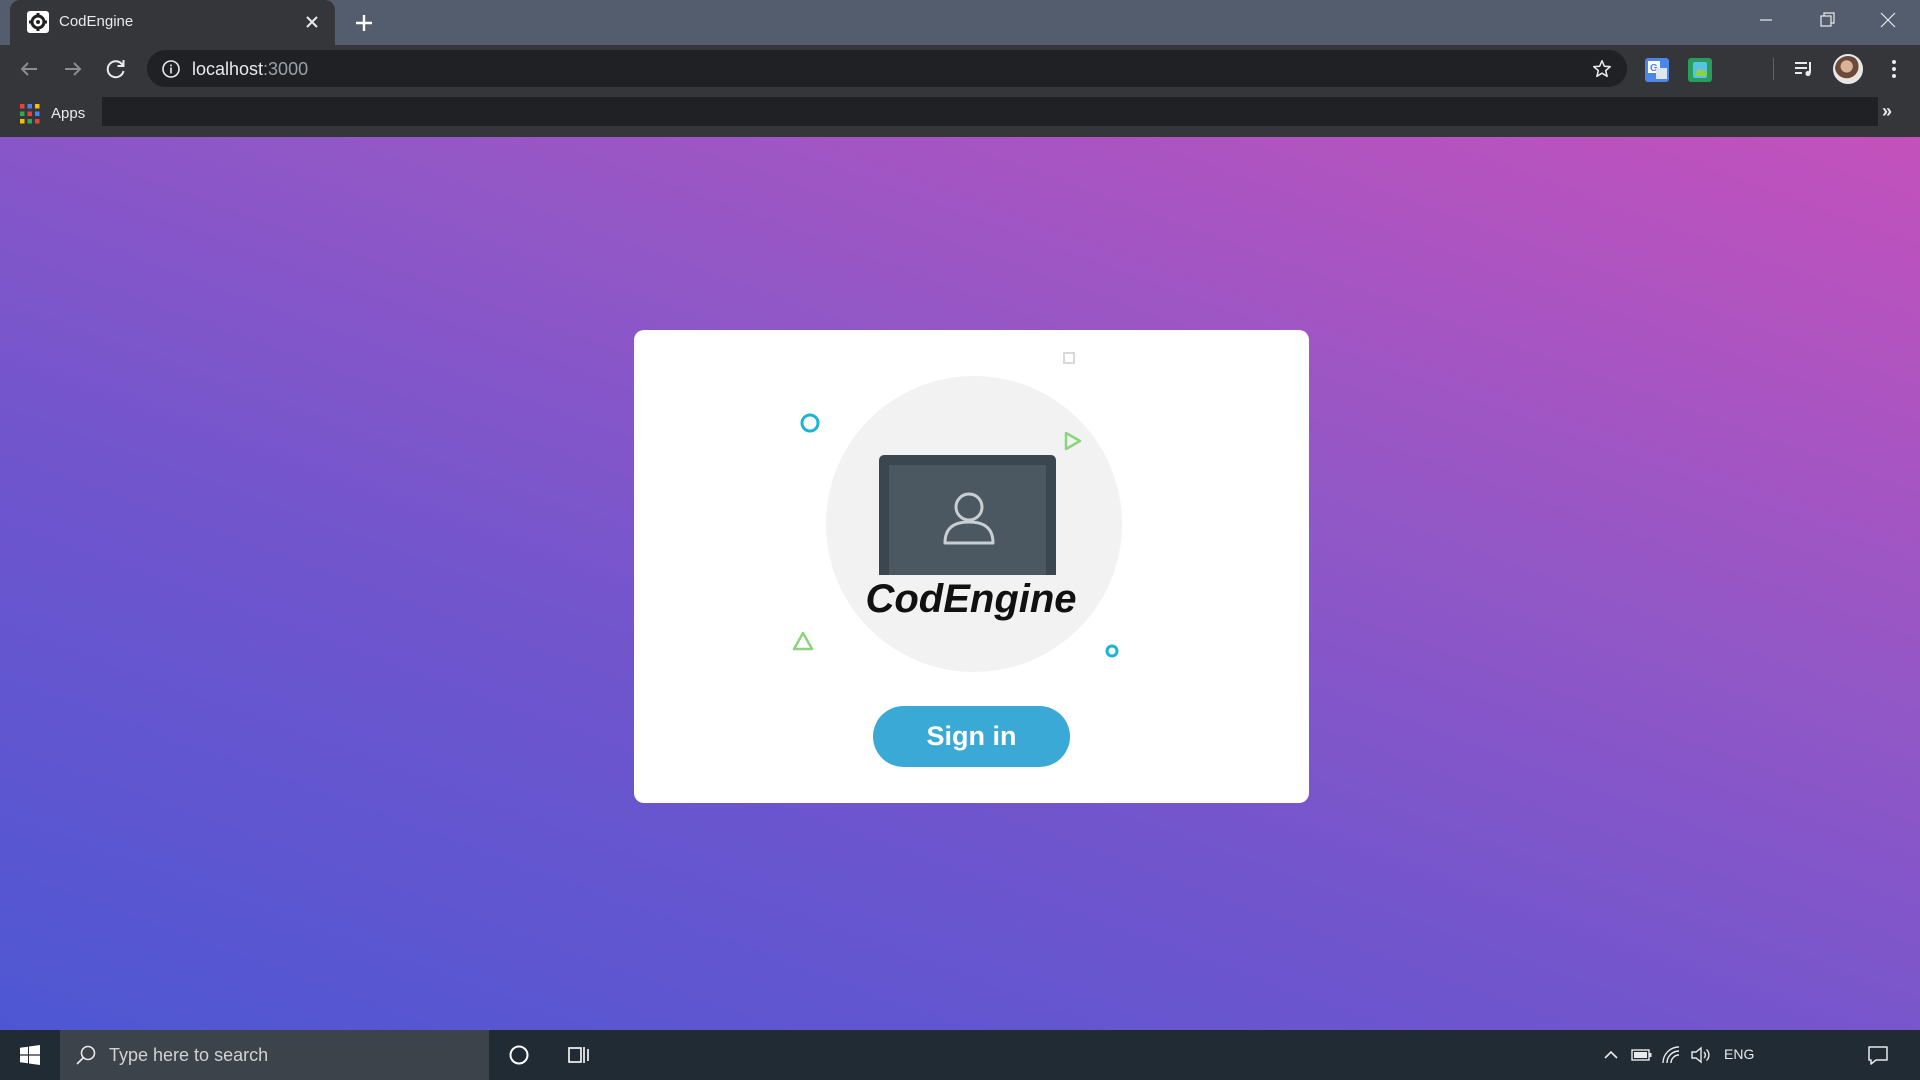 This screenshot has width=1920, height=1080. I want to click on user-icon, so click(969, 518).